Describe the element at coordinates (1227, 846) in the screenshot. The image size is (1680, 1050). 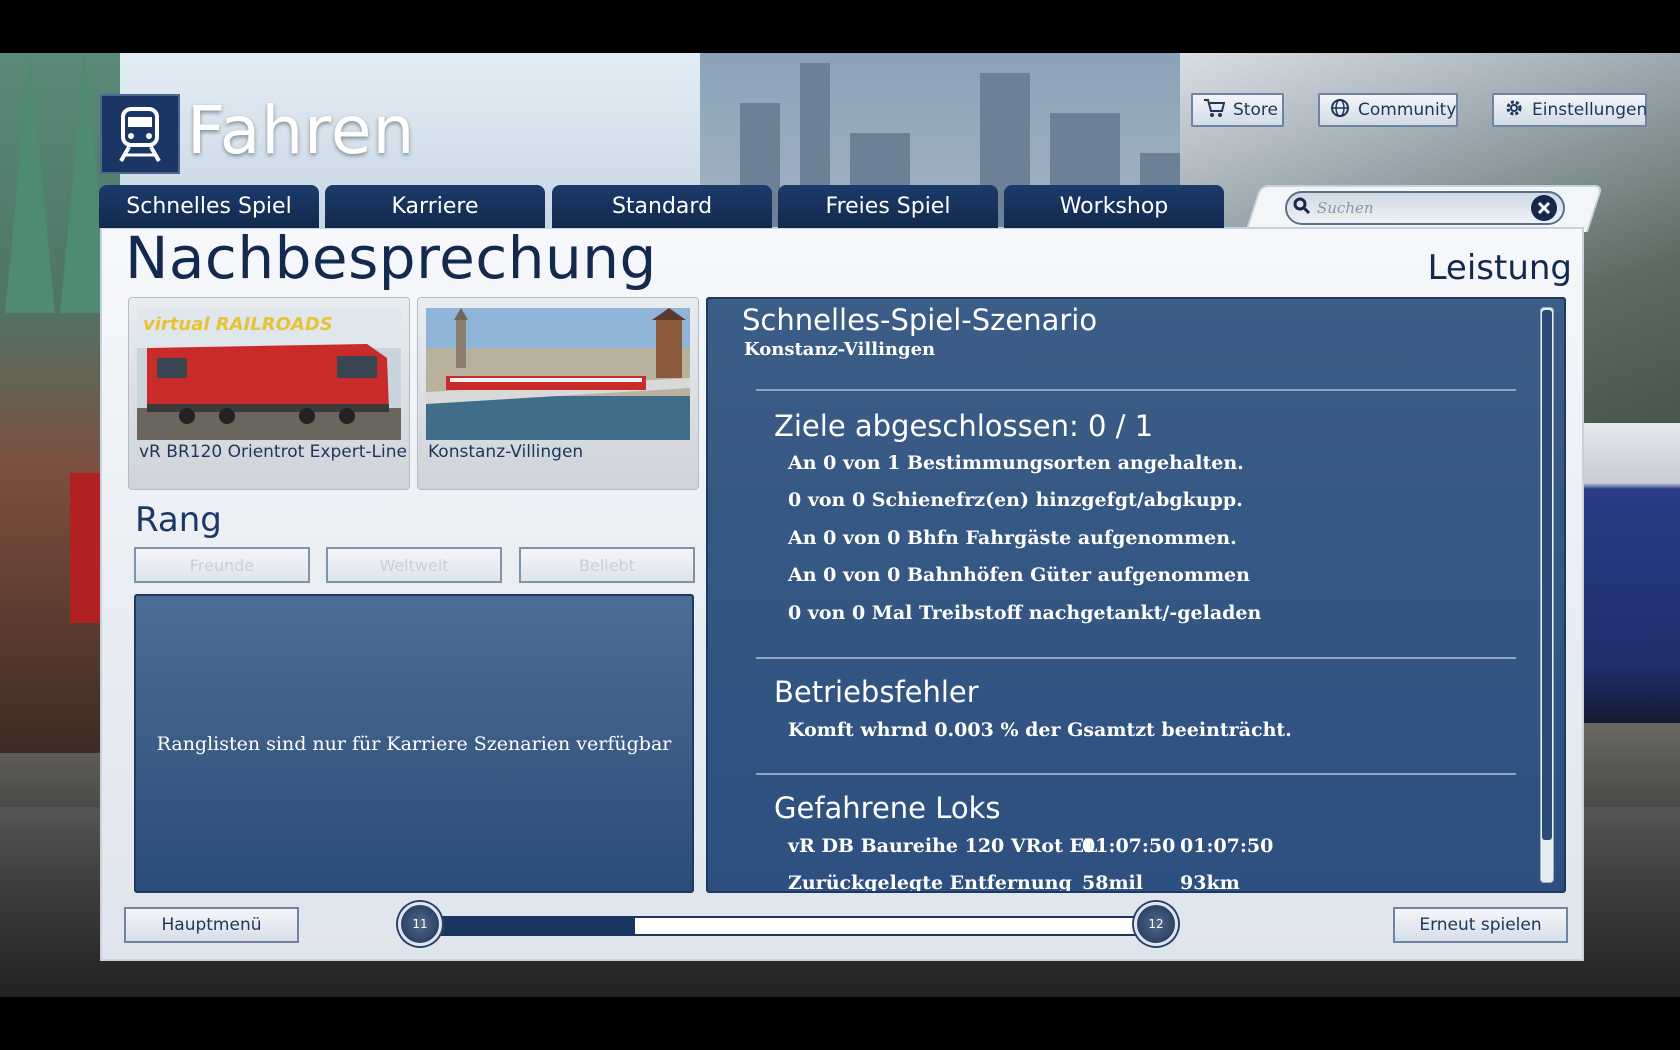
I see `loco-row-col2: 01:07:50` at that location.